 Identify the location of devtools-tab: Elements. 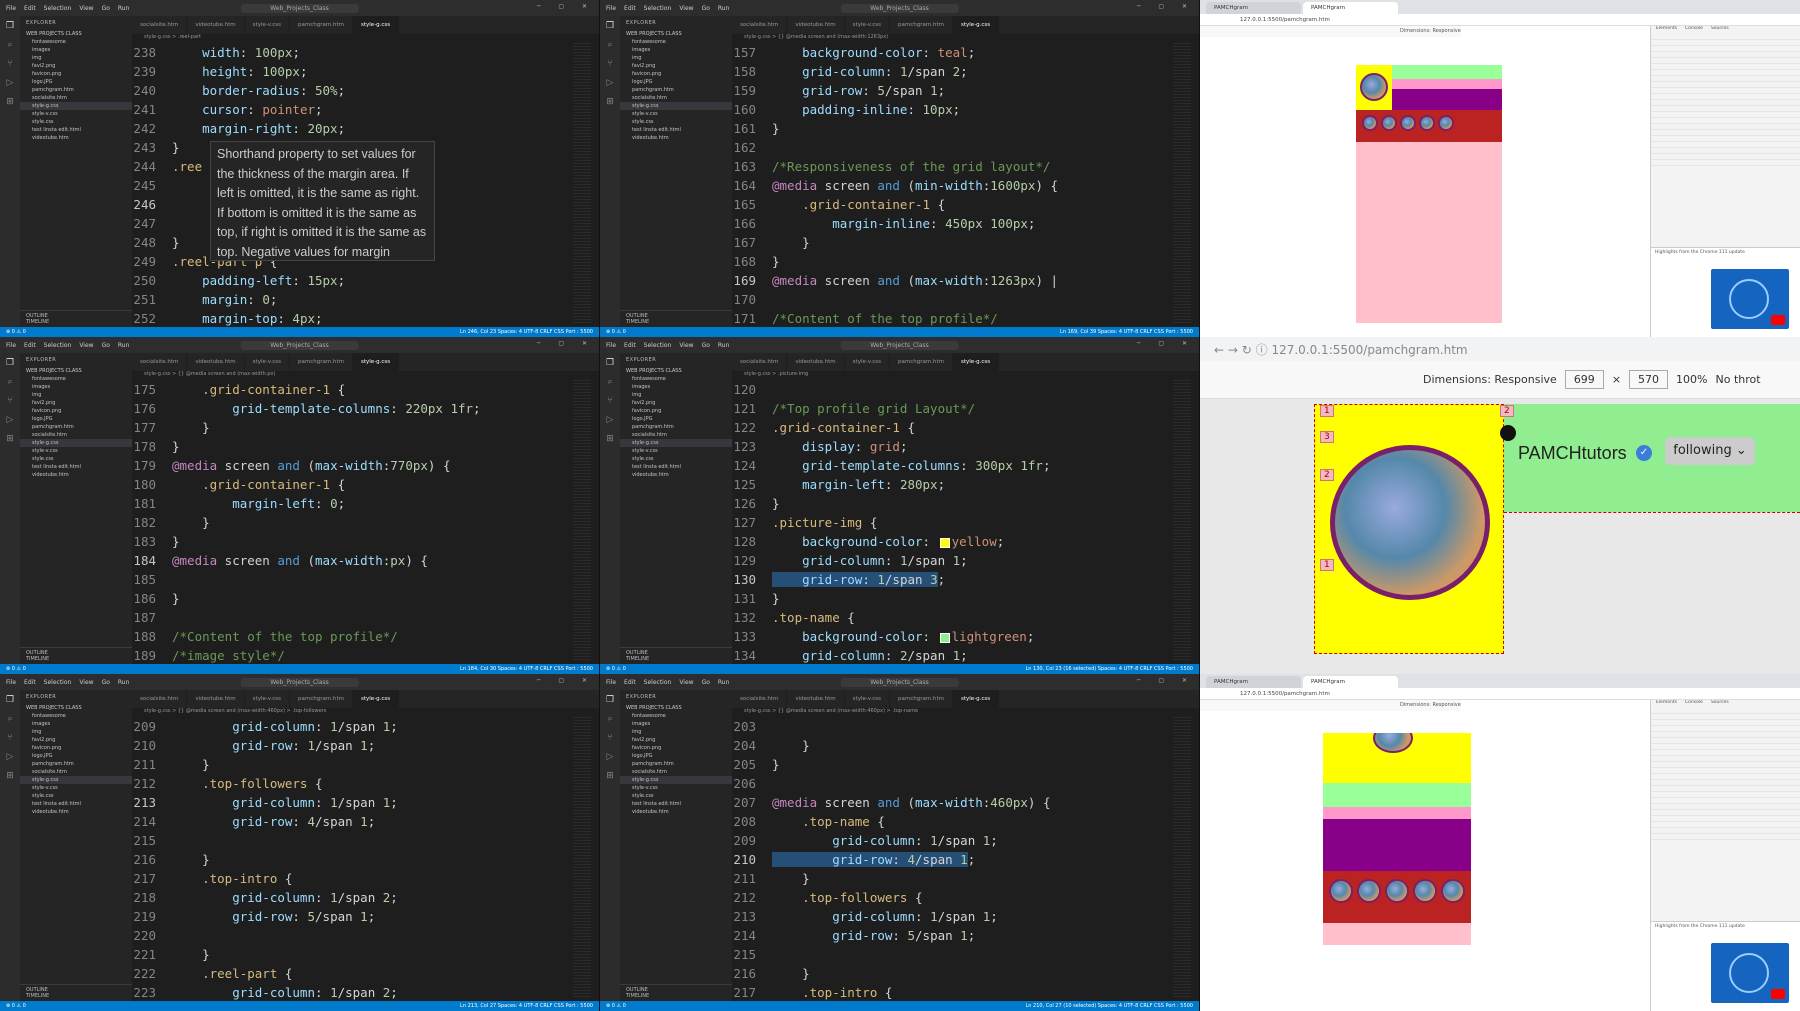
(1666, 704).